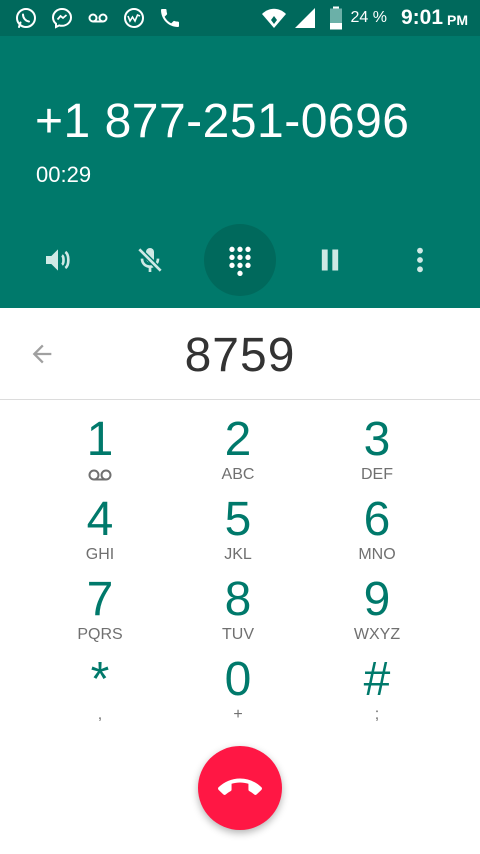  Describe the element at coordinates (222, 121) in the screenshot. I see `caller-number: +1 877-251-0696` at that location.